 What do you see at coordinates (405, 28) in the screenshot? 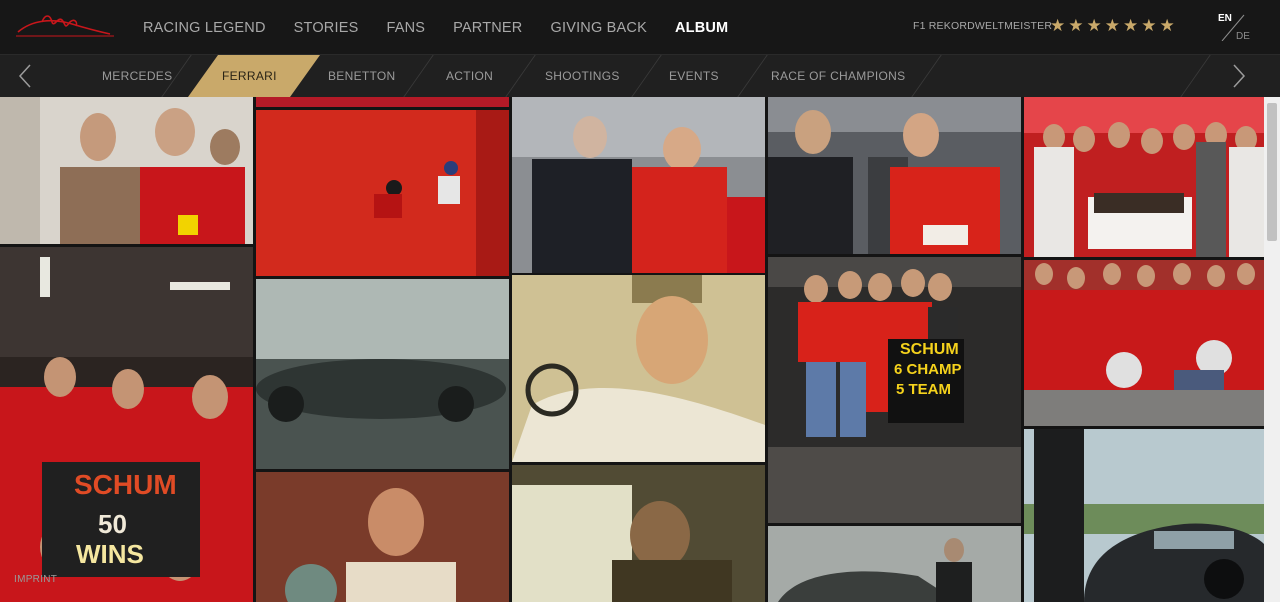
I see `nav-fans: FANS` at bounding box center [405, 28].